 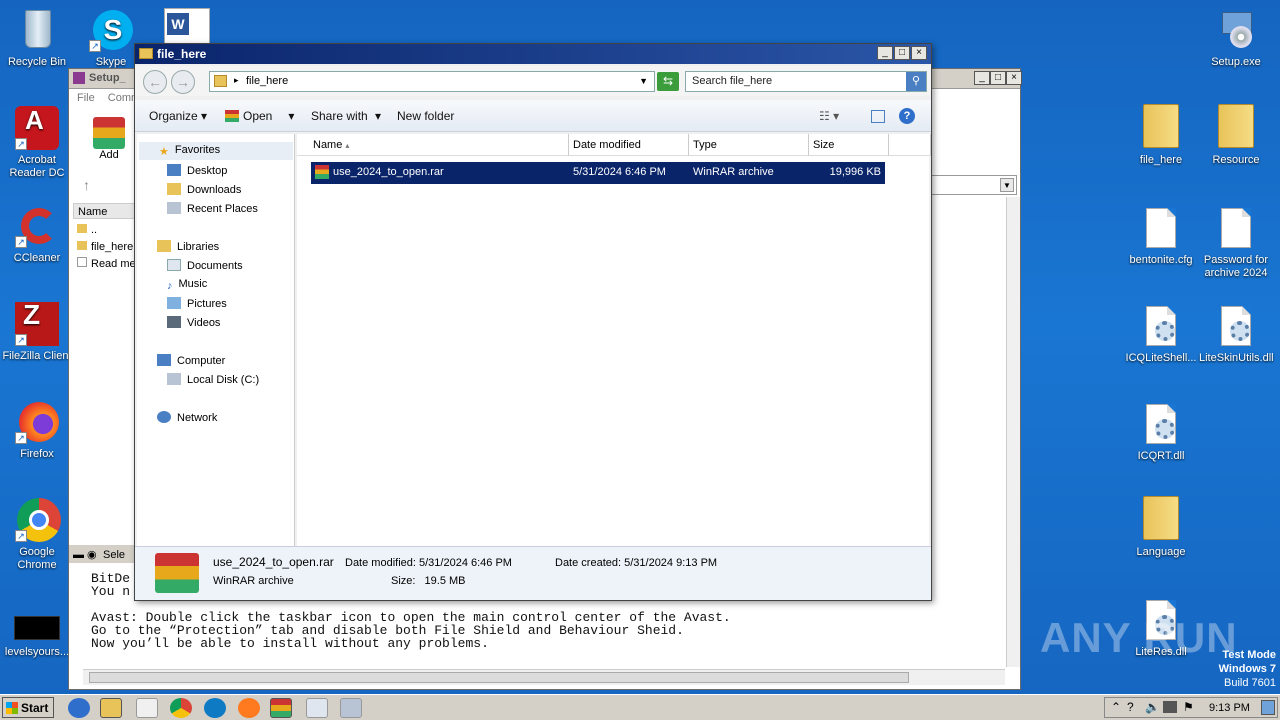 What do you see at coordinates (1268, 707) in the screenshot?
I see `show-desktop-button` at bounding box center [1268, 707].